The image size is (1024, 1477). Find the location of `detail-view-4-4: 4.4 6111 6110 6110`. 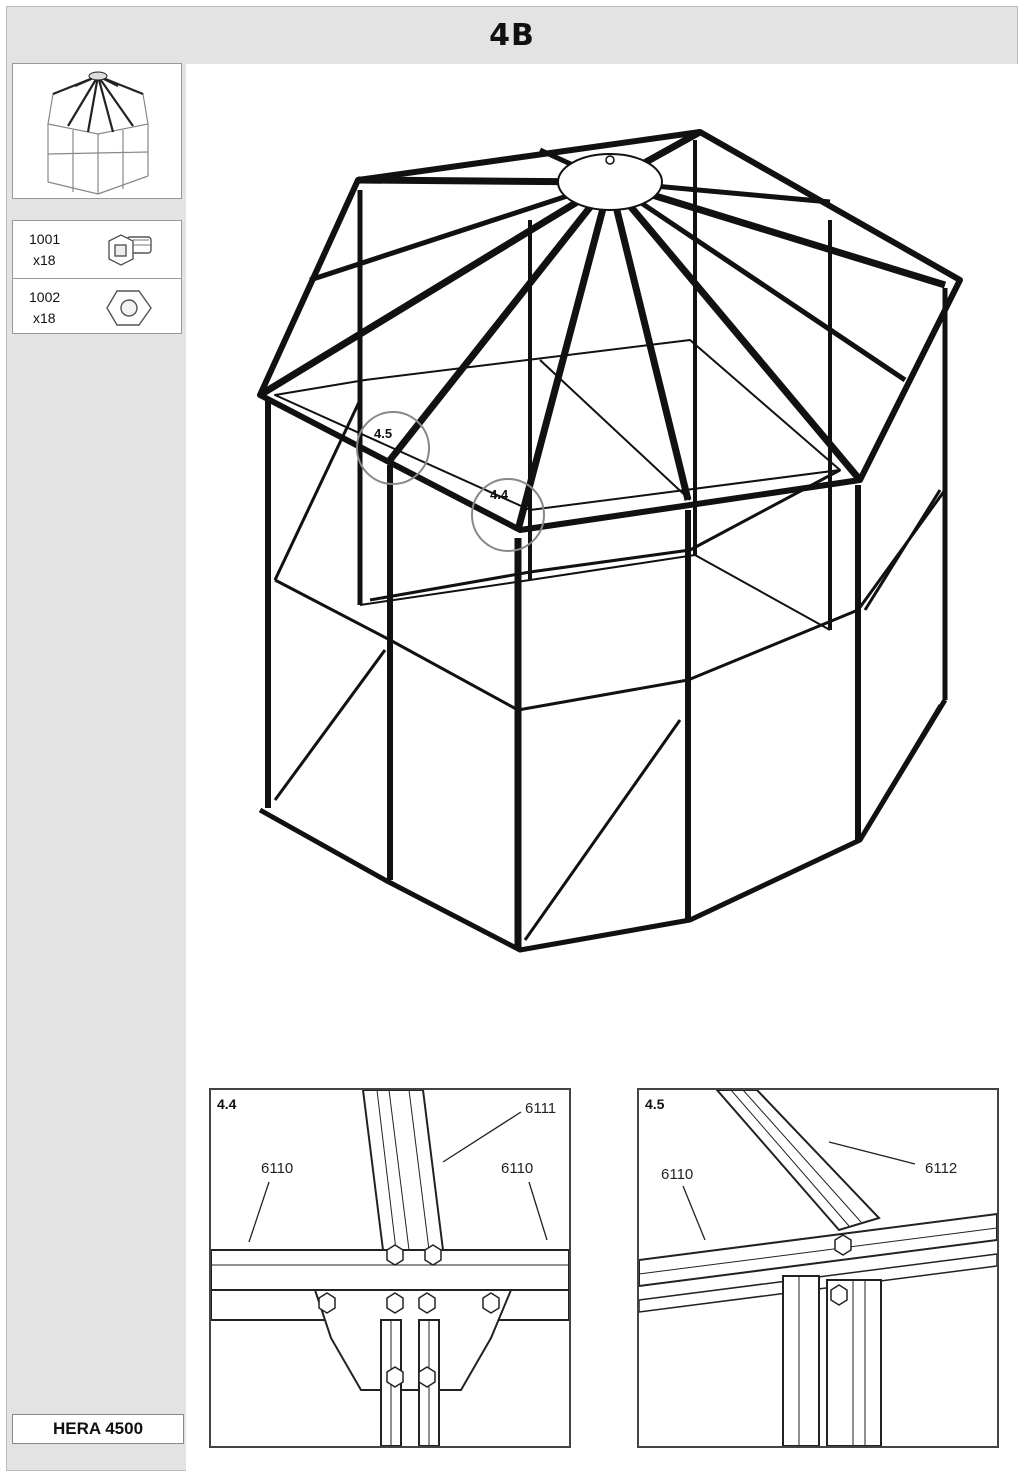

detail-view-4-4: 4.4 6111 6110 6110 is located at coordinates (390, 1268).